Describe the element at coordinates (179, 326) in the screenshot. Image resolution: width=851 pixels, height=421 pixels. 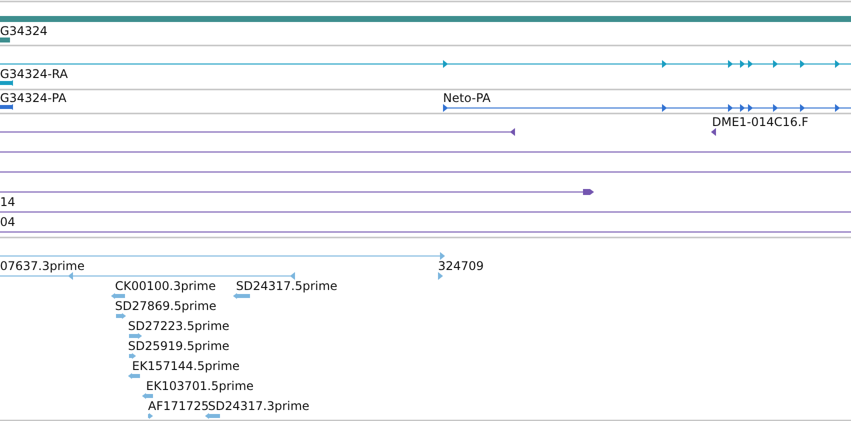
I see `feature-label: SD27223.5prime` at that location.